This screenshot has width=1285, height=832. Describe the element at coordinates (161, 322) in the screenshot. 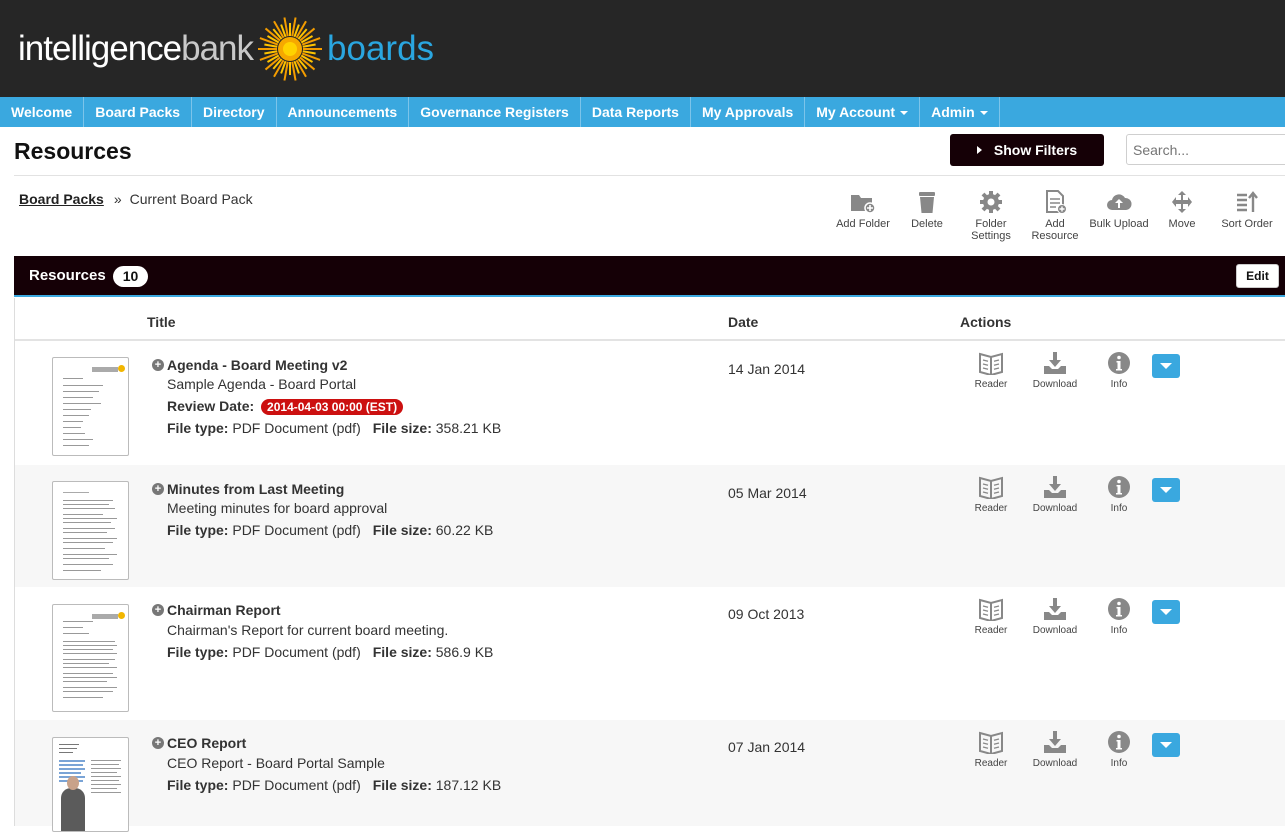

I see `column-header-title: Title` at that location.